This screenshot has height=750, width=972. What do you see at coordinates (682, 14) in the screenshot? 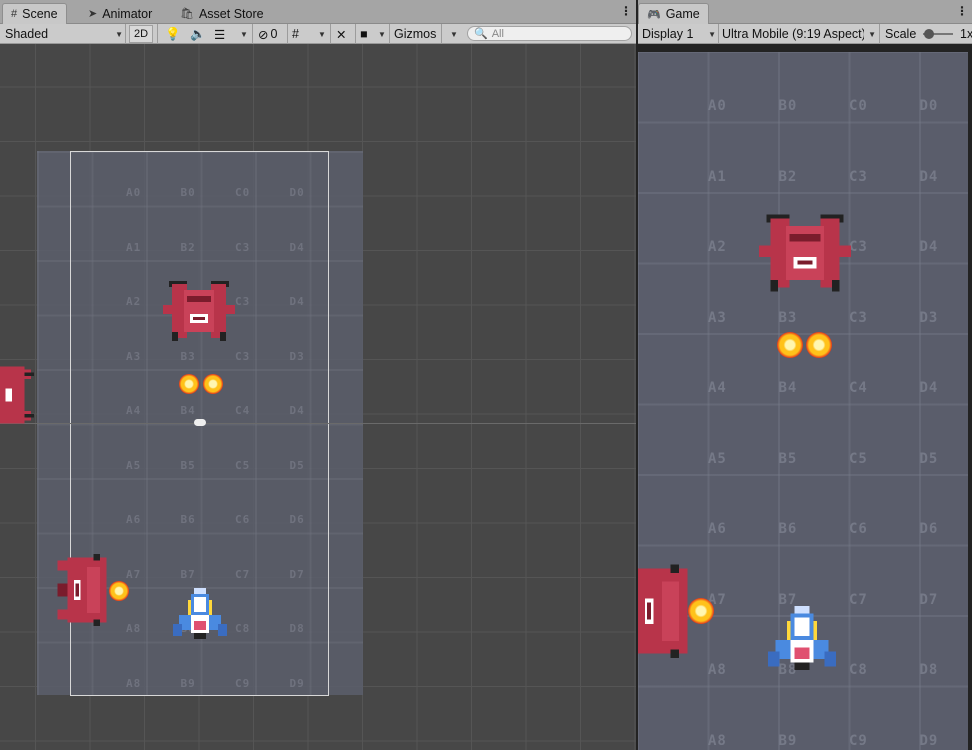
I see `tab-game-label: Game` at bounding box center [682, 14].